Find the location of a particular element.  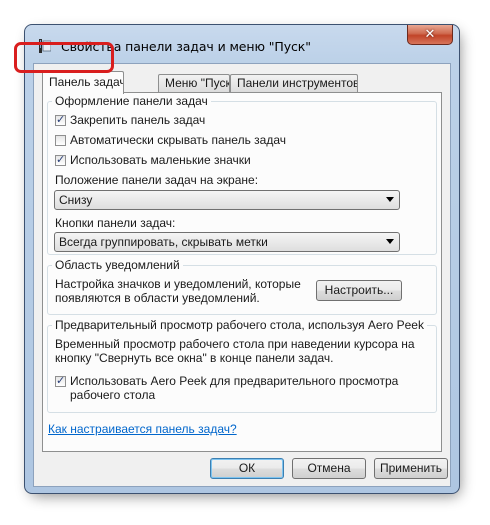

small-icons-label: Использовать маленькие значки is located at coordinates (160, 160).